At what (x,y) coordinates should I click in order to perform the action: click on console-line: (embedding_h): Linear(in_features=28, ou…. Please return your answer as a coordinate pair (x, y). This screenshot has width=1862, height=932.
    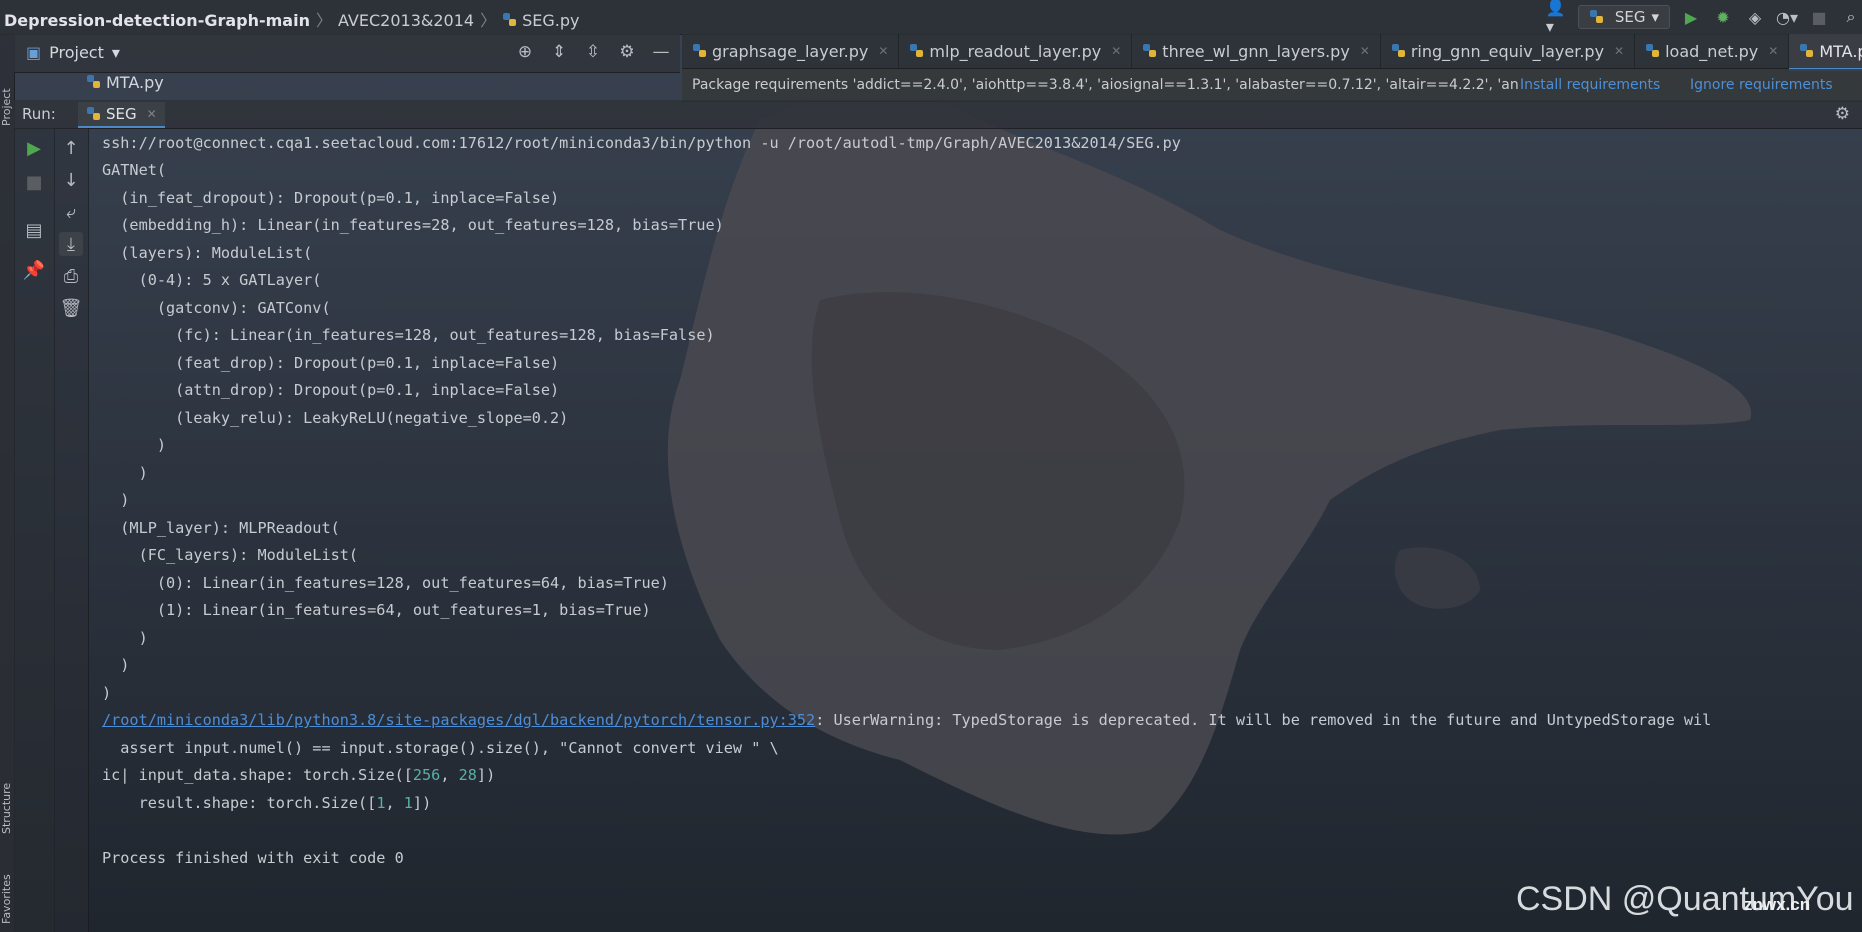
    Looking at the image, I should click on (413, 225).